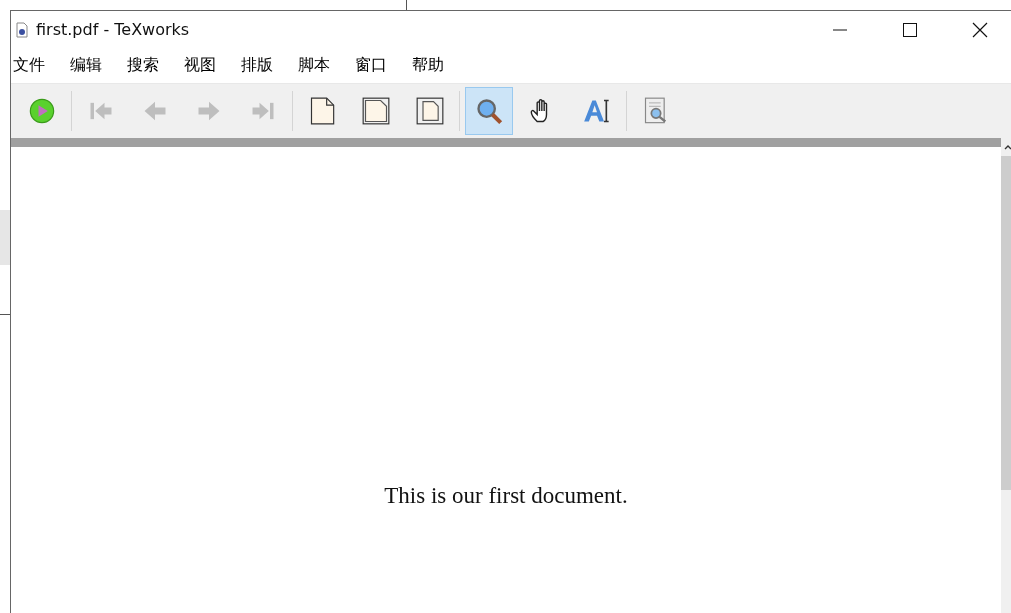  I want to click on document-icon, so click(22, 29).